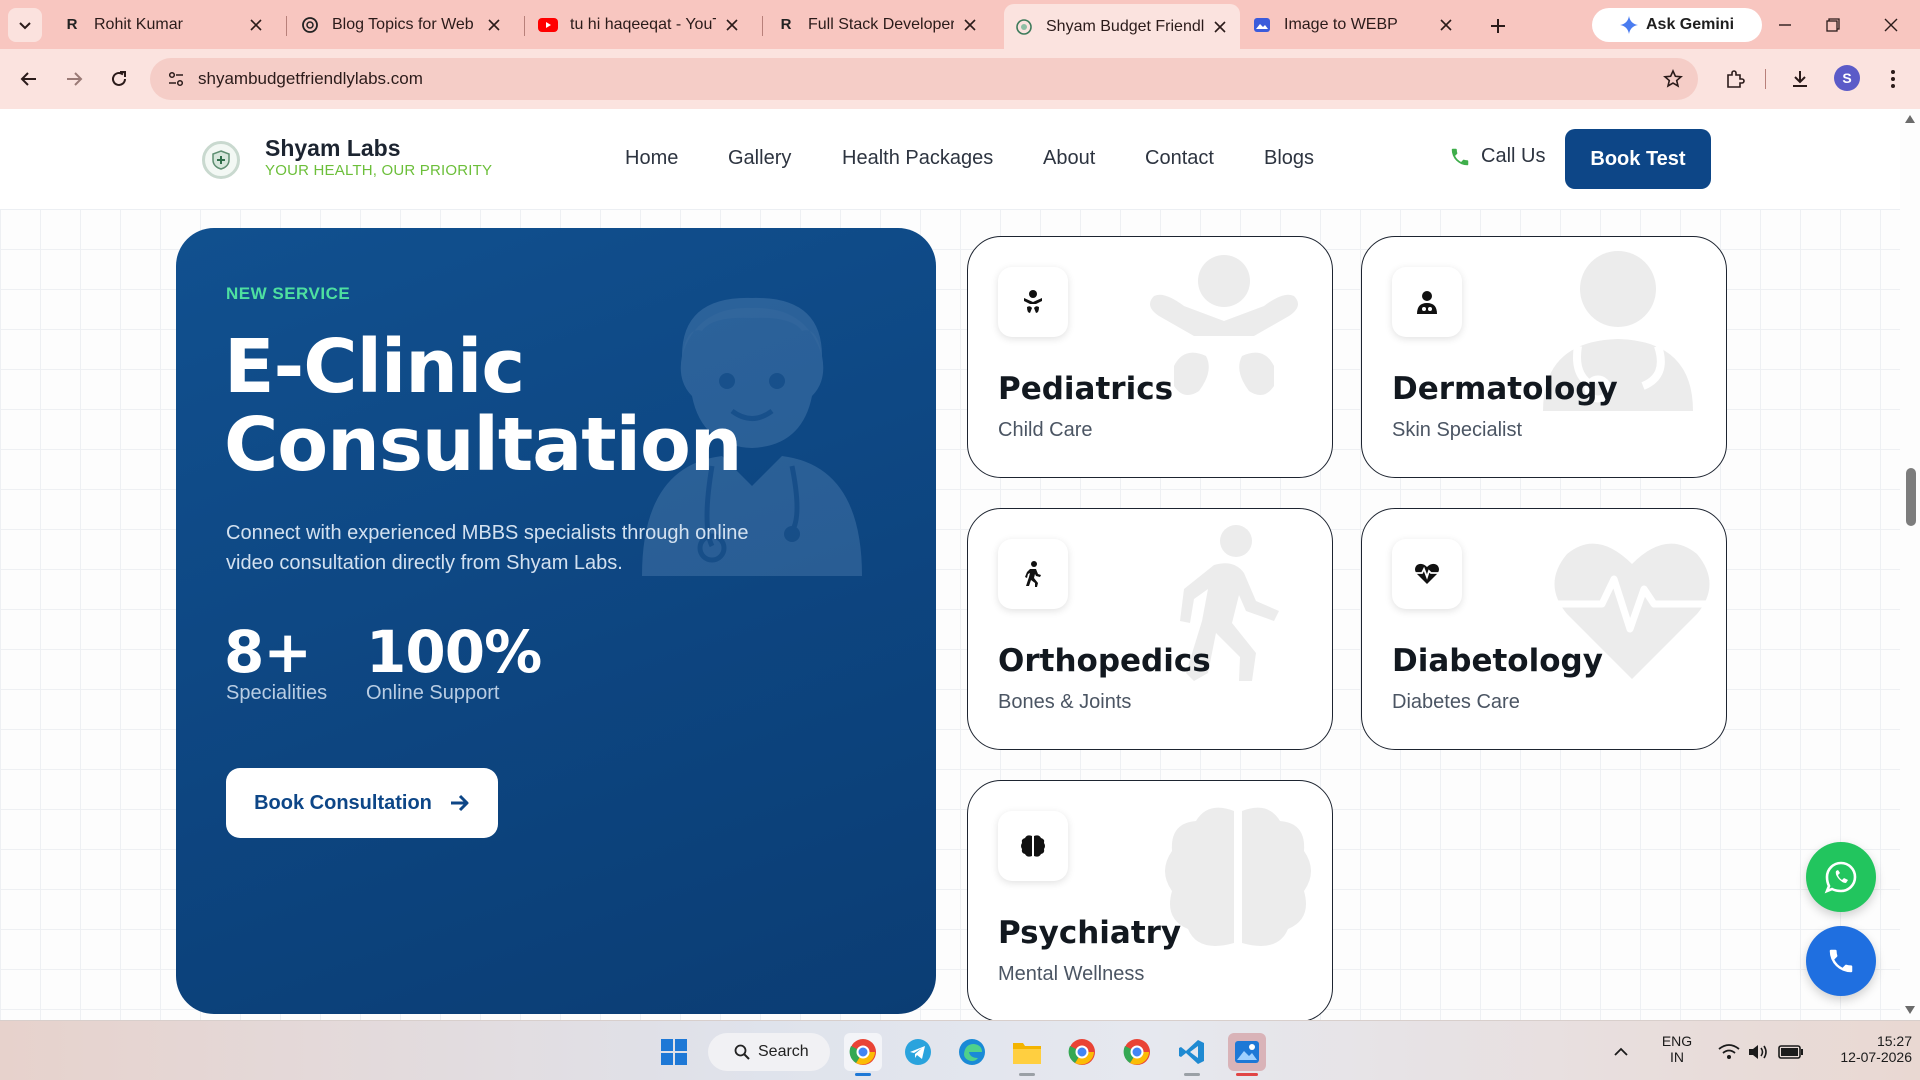  I want to click on nav-contact: Contact, so click(1179, 158).